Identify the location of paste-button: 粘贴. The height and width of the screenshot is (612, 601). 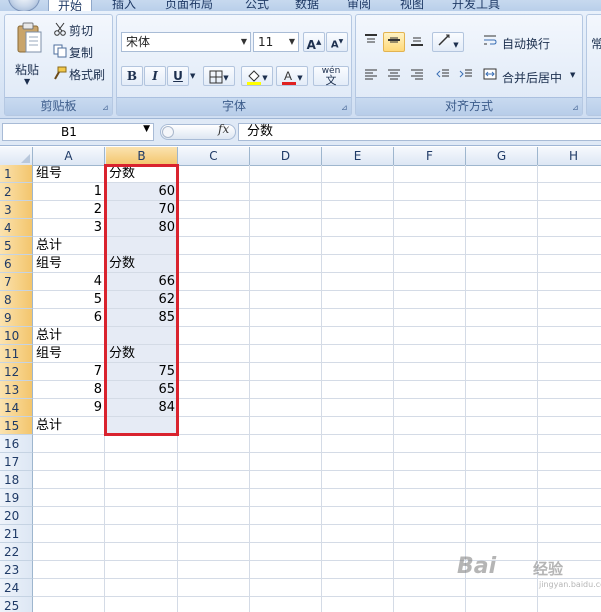
(27, 69).